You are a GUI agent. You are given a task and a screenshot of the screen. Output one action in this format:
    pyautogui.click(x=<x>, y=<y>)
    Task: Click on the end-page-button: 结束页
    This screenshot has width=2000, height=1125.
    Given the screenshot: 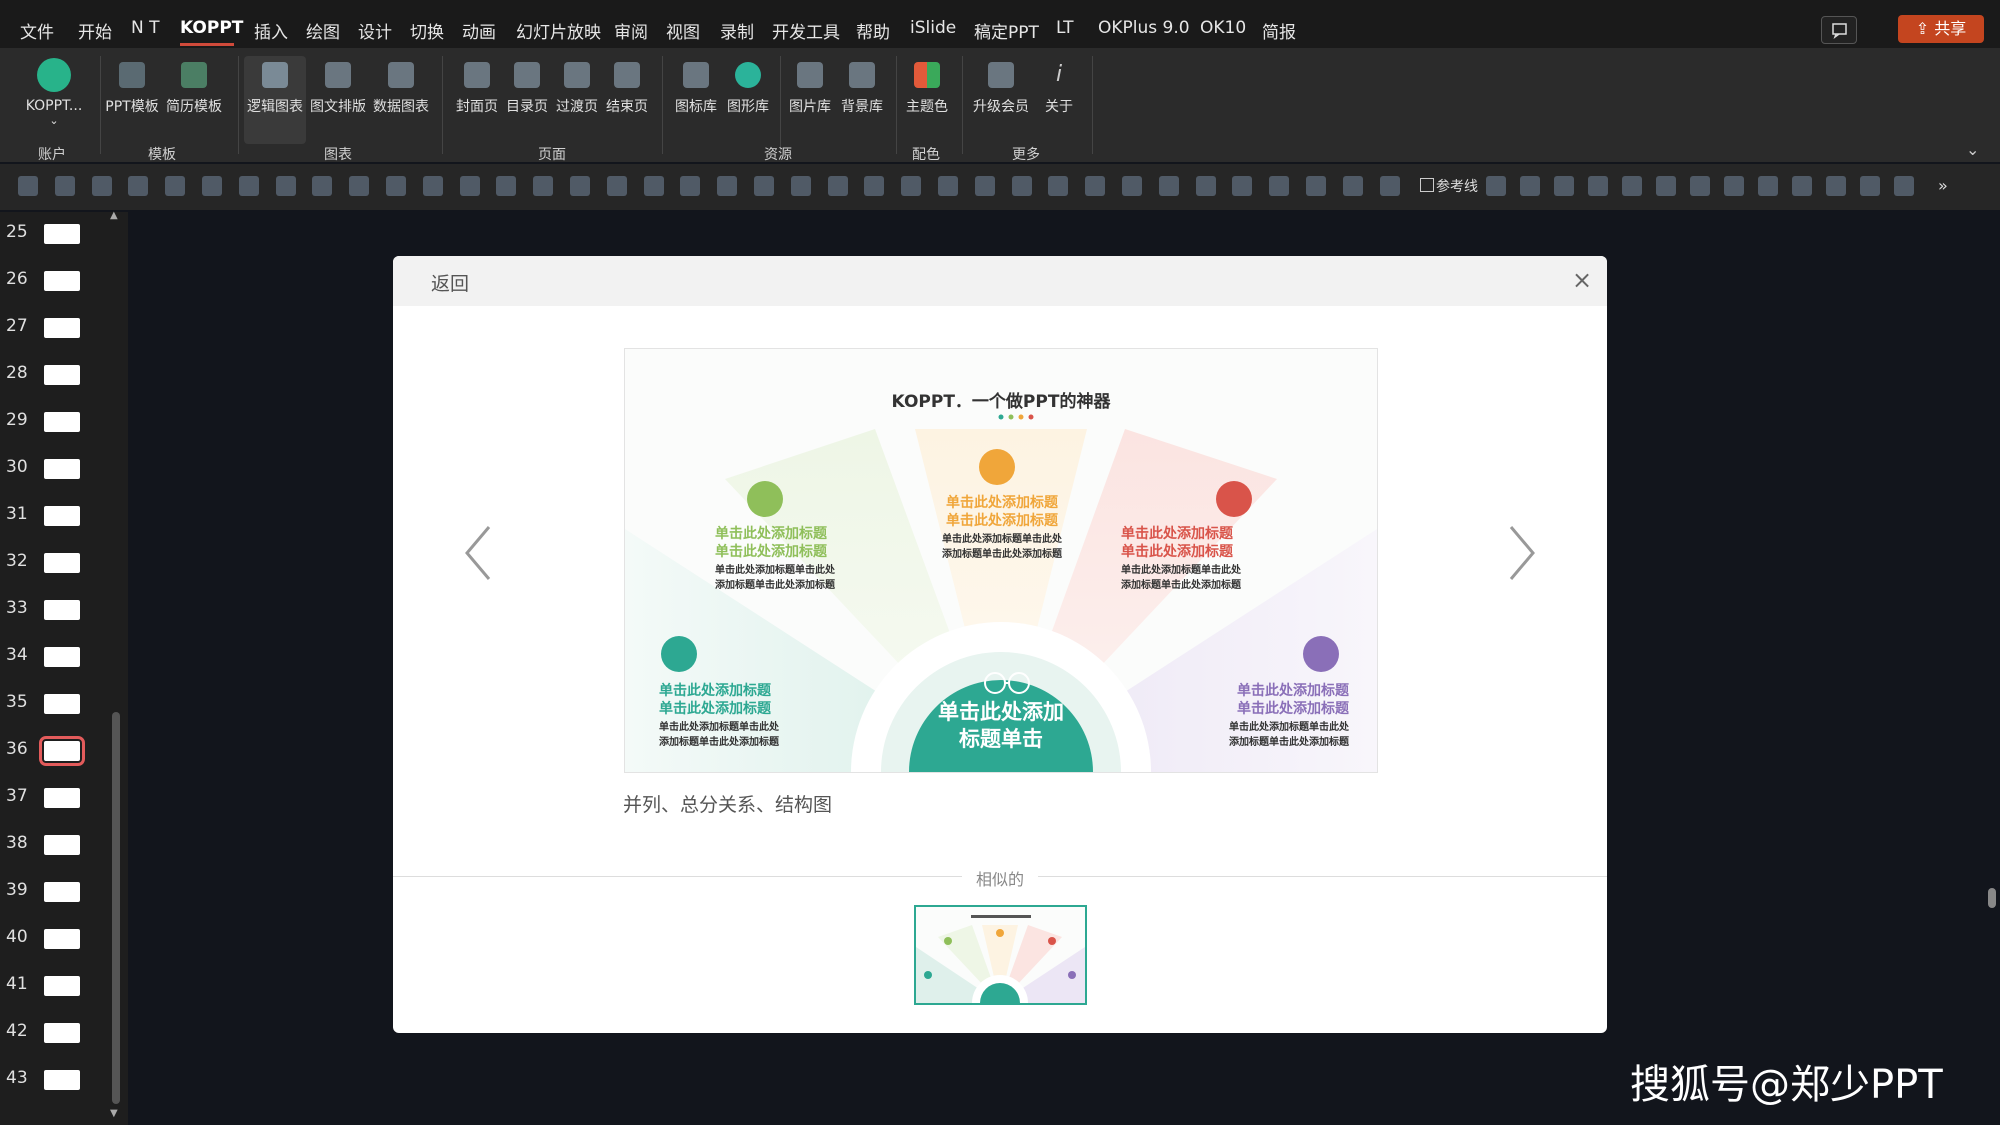 What is the action you would take?
    pyautogui.click(x=627, y=86)
    